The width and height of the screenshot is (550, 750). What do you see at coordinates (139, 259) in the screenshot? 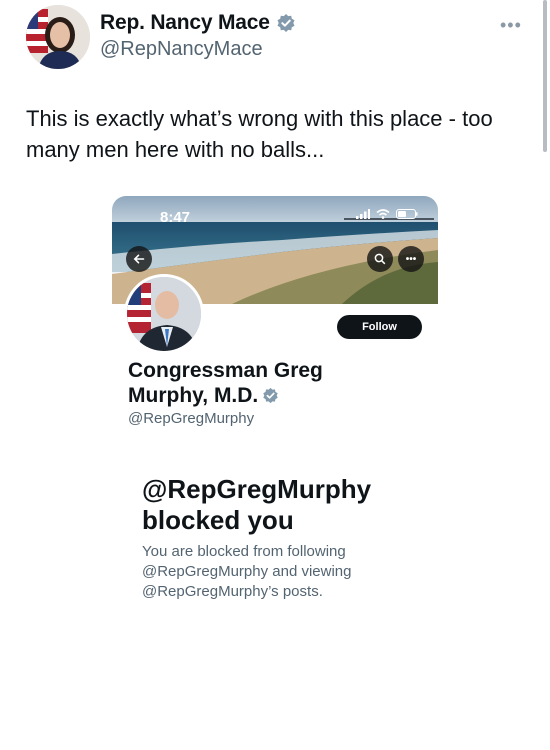
I see `back-arrow-icon` at bounding box center [139, 259].